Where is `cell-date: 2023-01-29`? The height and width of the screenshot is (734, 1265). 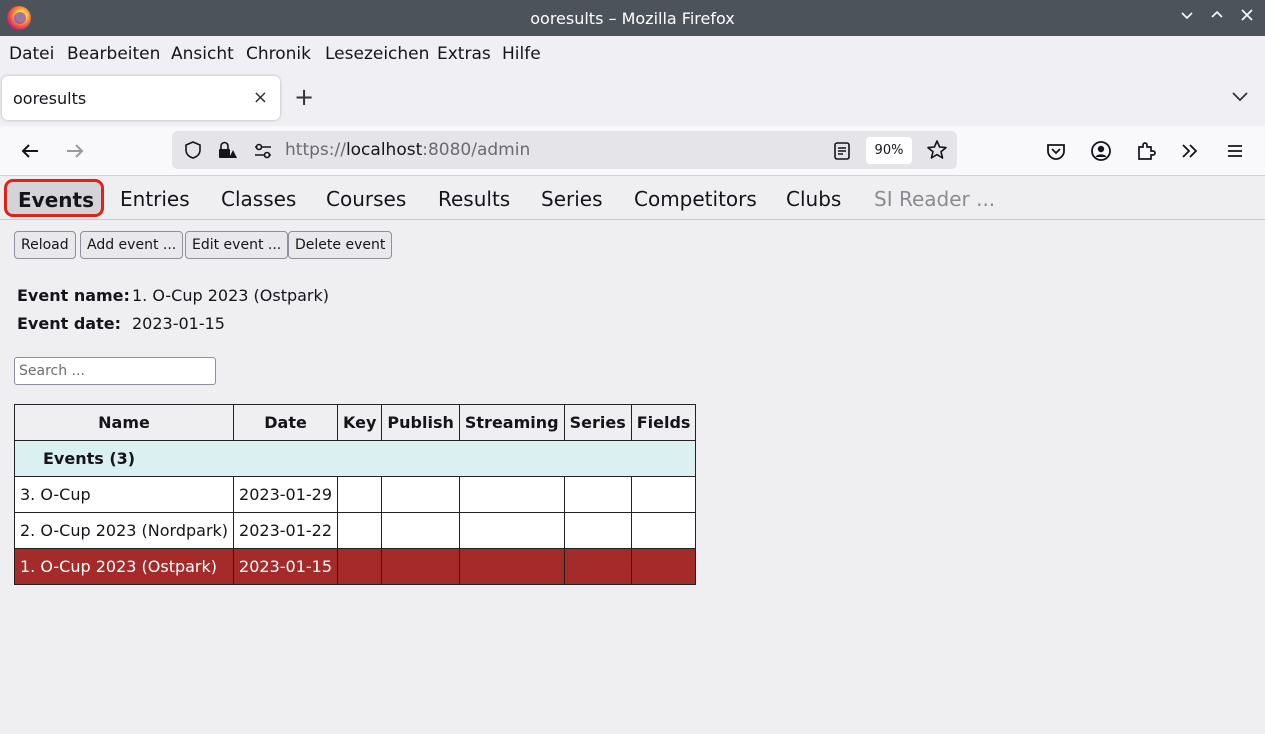
cell-date: 2023-01-29 is located at coordinates (286, 494).